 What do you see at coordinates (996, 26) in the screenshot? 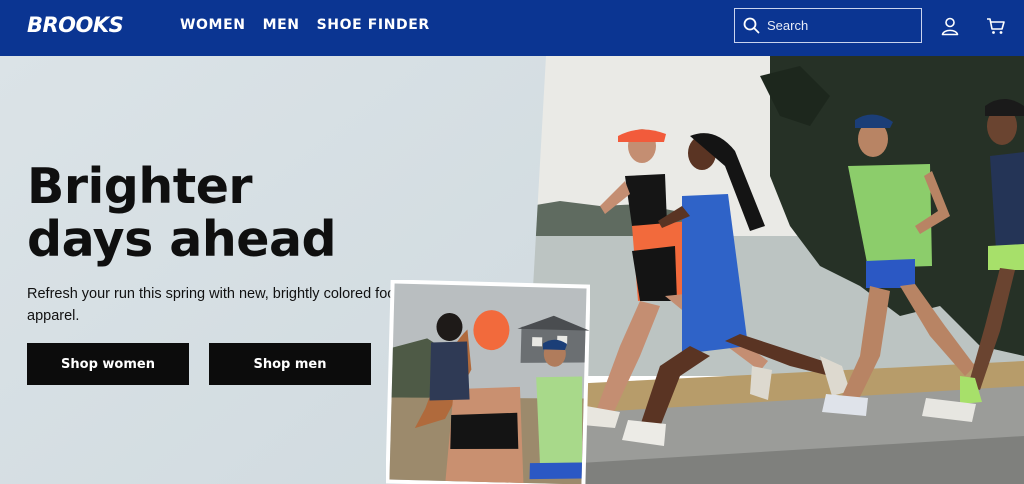
I see `cart-icon` at bounding box center [996, 26].